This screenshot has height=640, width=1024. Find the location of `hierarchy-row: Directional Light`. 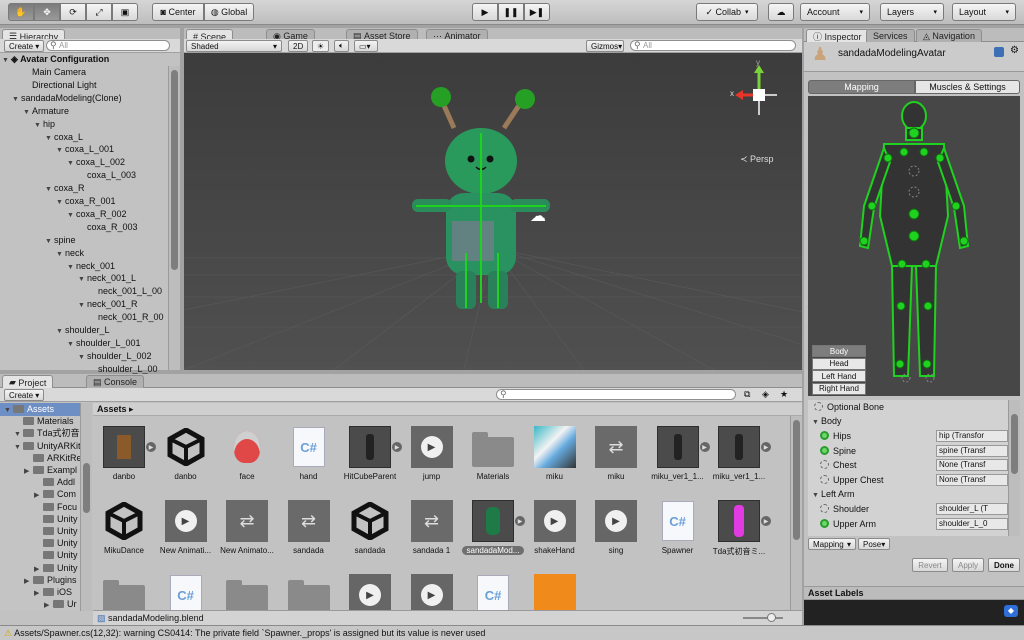

hierarchy-row: Directional Light is located at coordinates (107, 85).